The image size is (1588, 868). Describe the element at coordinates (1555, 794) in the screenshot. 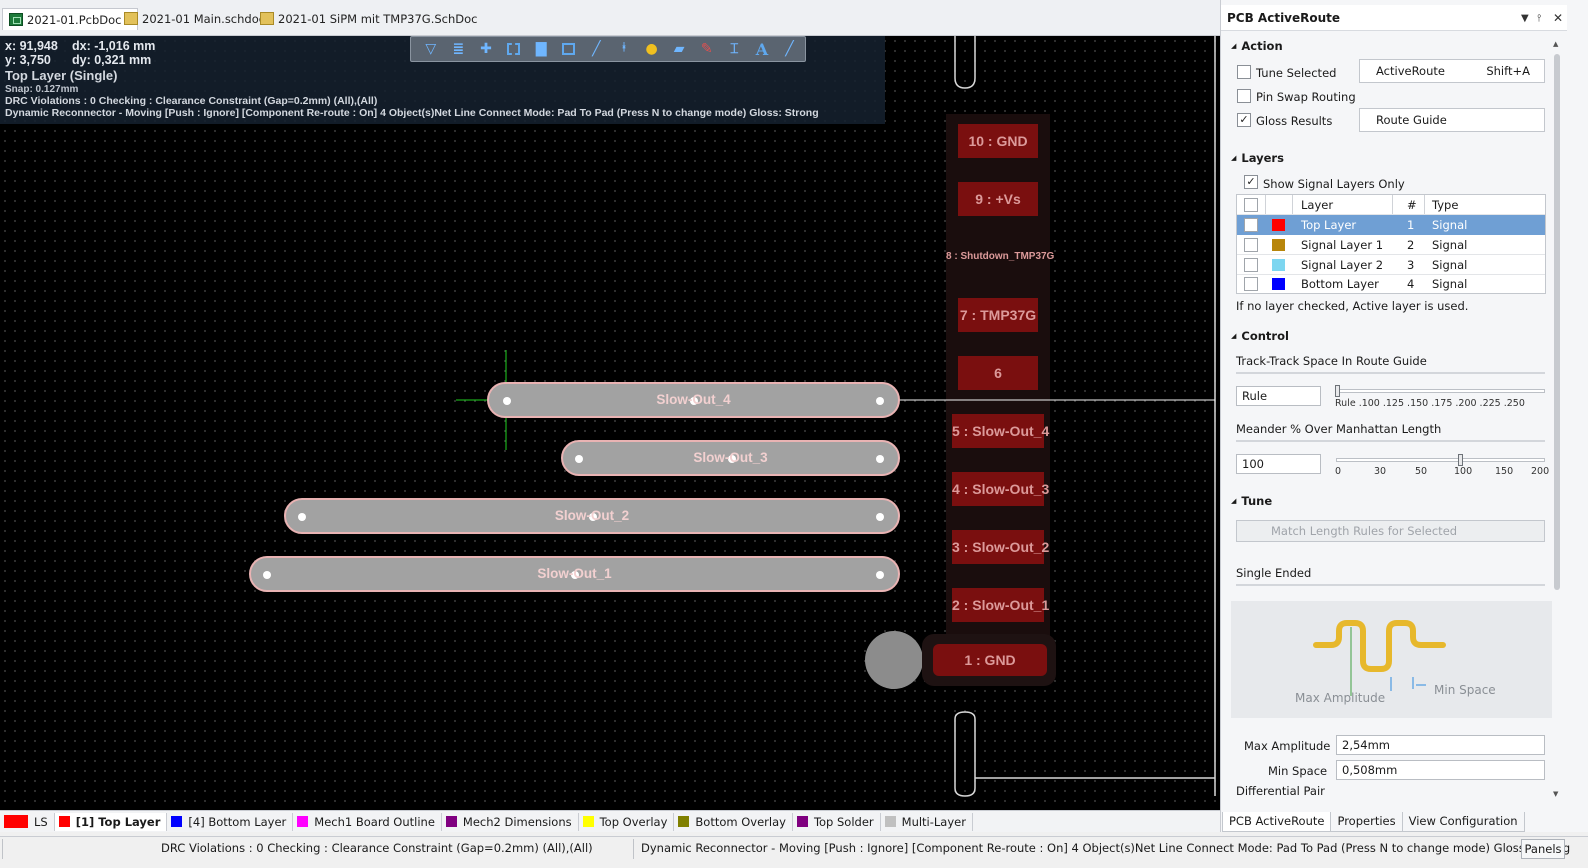

I see `scroll-down-icon: ▼` at that location.